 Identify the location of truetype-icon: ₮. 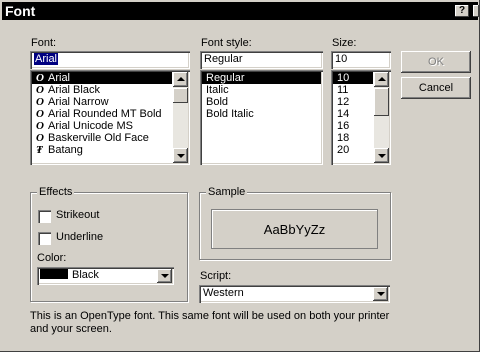
(39, 150).